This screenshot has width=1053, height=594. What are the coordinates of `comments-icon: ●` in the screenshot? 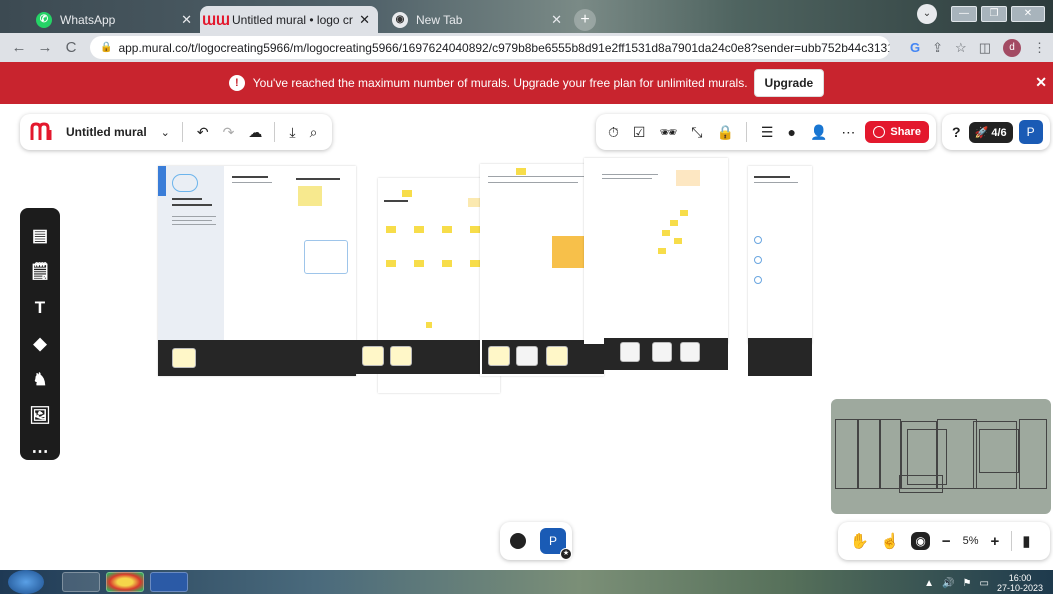 It's located at (791, 132).